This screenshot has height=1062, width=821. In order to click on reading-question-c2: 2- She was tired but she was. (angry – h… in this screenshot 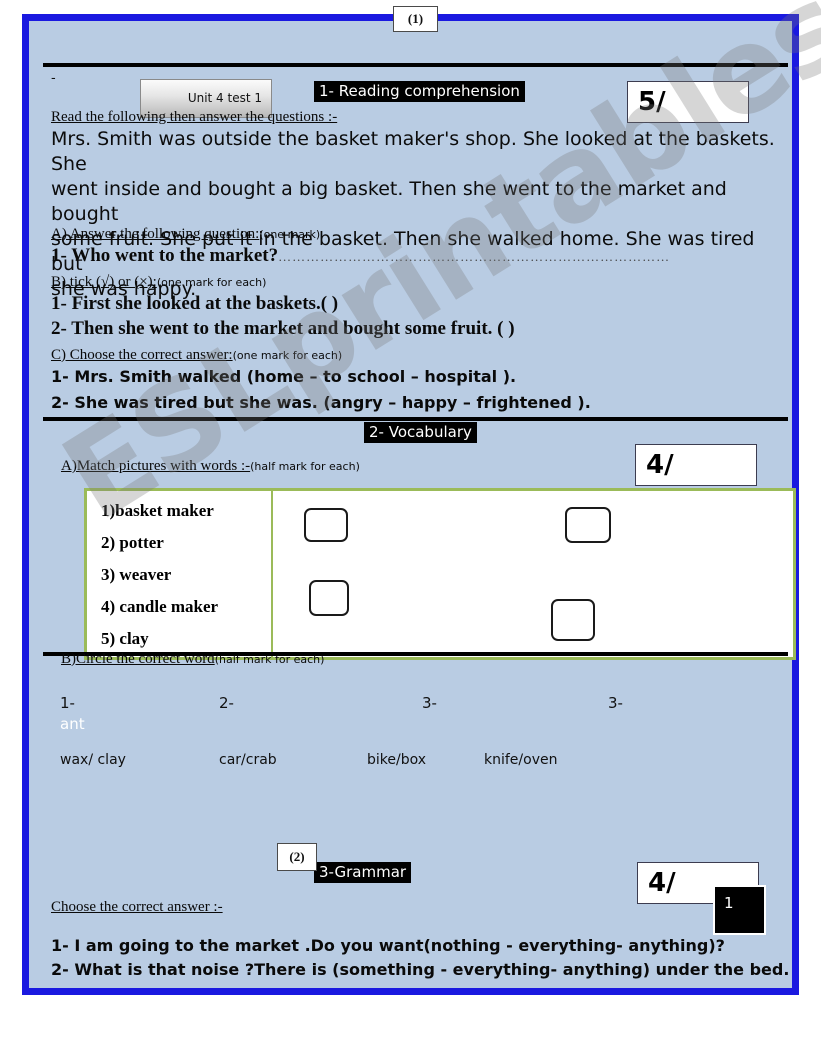, I will do `click(321, 402)`.